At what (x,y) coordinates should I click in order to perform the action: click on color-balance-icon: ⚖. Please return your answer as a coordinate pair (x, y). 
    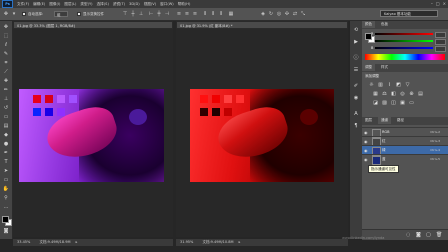
    Looking at the image, I should click on (384, 94).